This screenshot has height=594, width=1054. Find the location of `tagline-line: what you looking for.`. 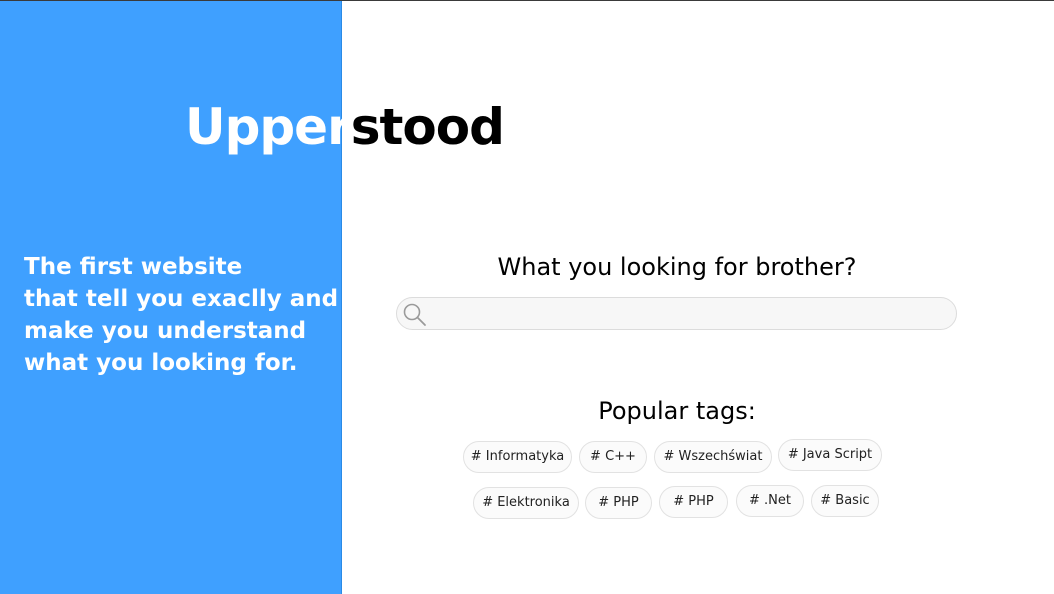

tagline-line: what you looking for. is located at coordinates (161, 363).